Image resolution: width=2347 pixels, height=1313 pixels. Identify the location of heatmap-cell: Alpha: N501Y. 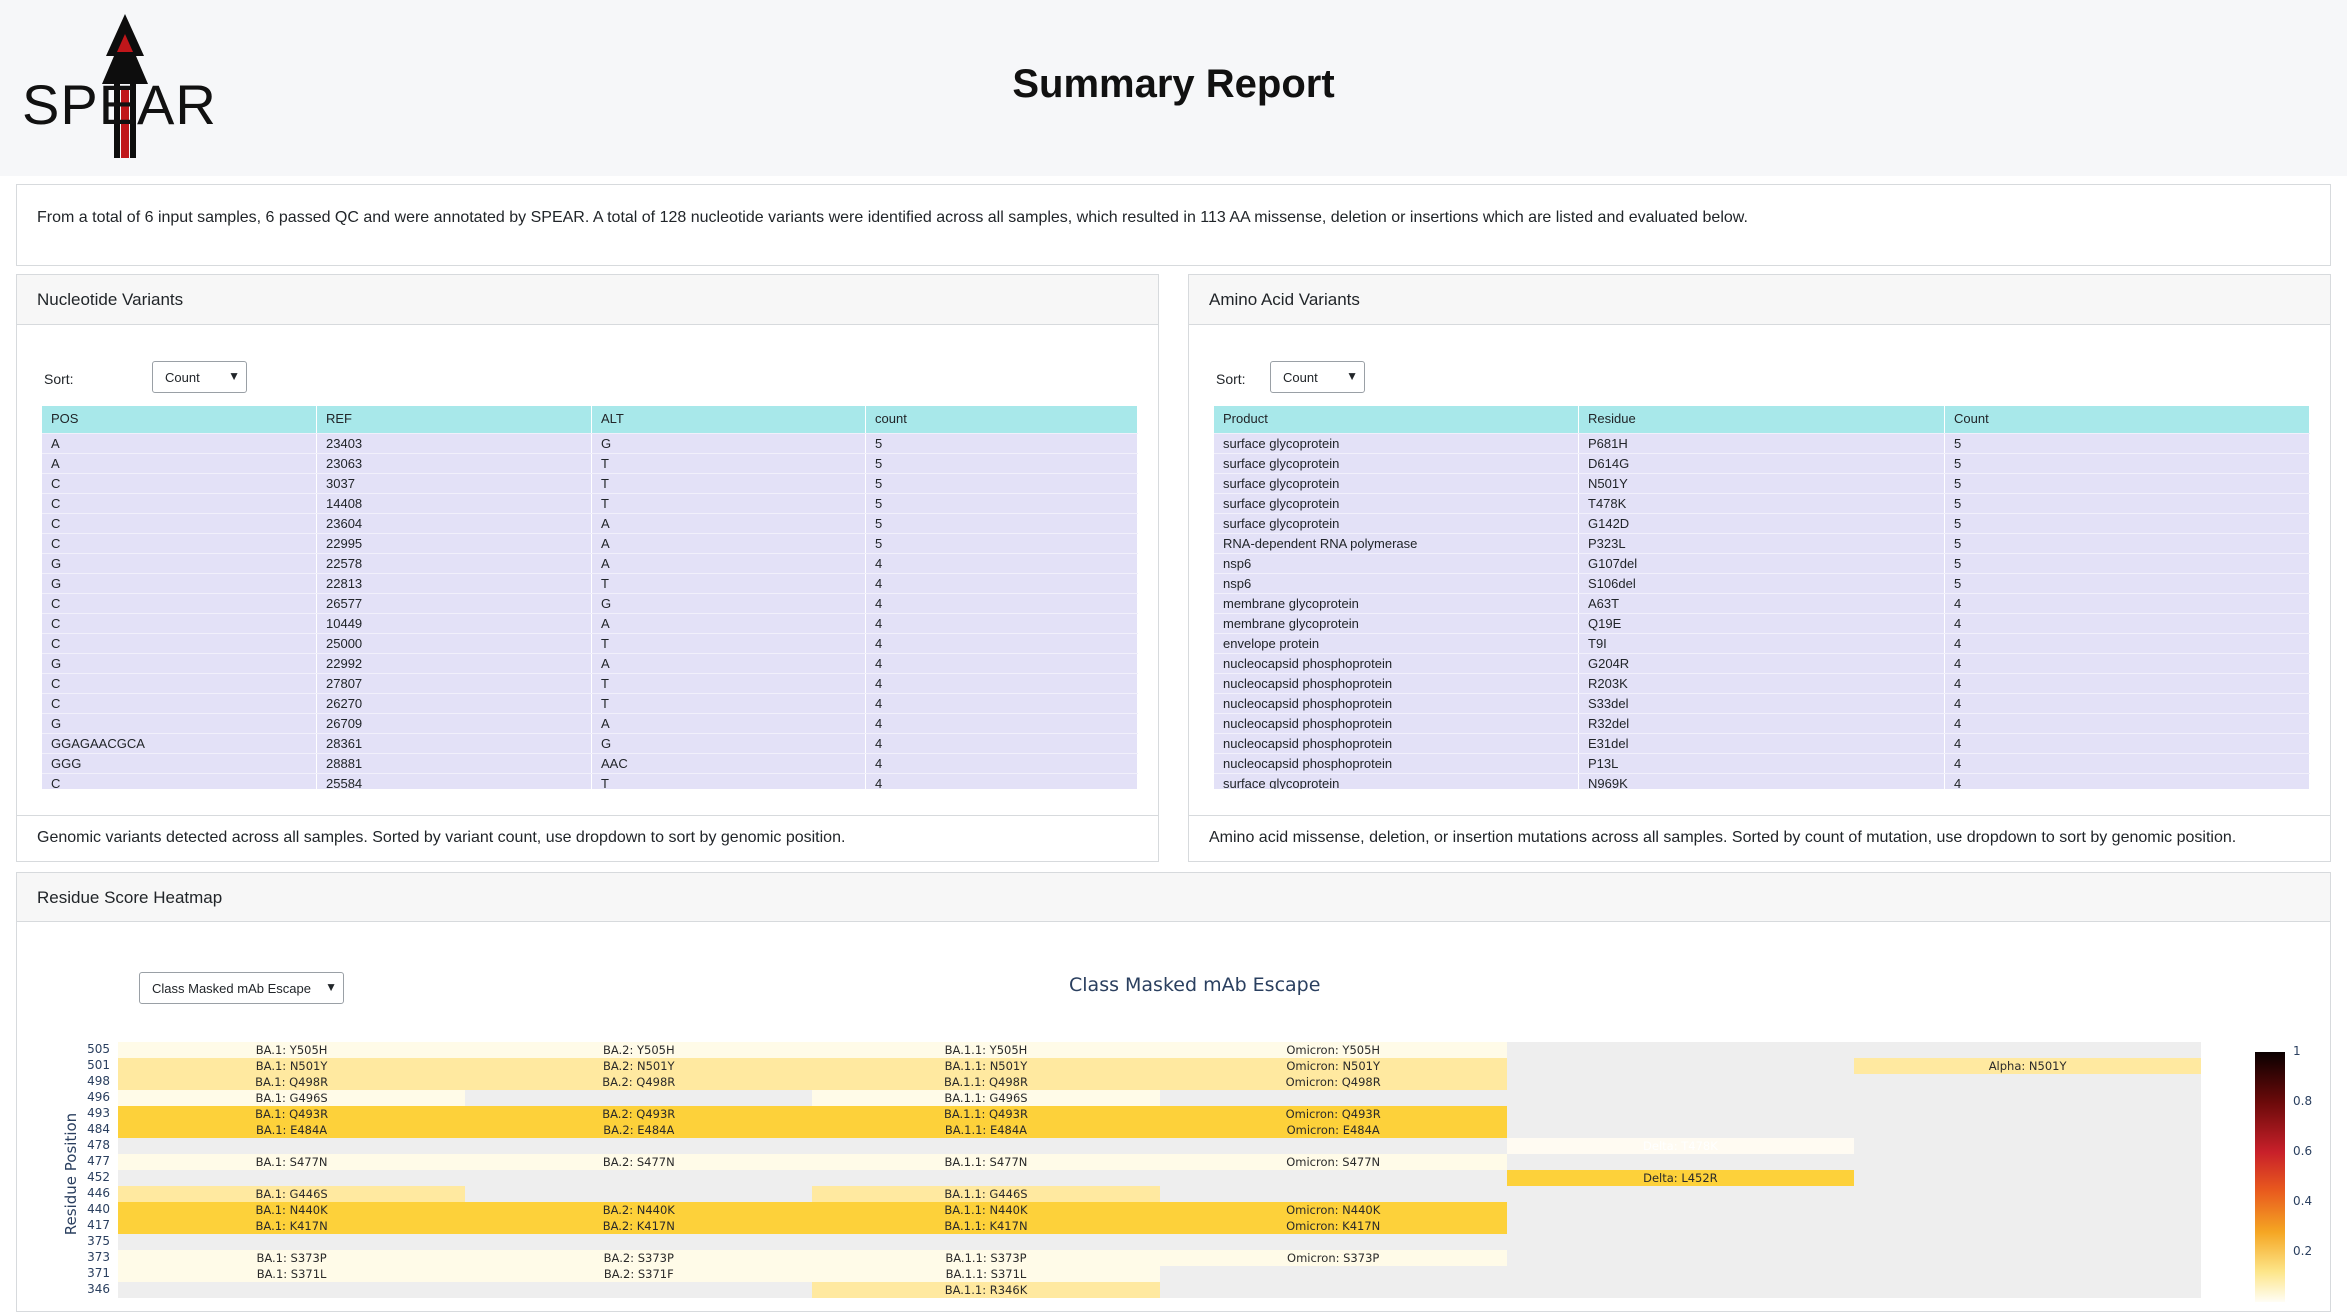
(2028, 1066).